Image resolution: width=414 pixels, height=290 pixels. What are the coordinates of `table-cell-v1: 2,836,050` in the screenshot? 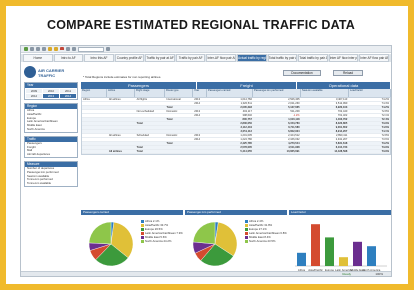 It's located at (246, 123).